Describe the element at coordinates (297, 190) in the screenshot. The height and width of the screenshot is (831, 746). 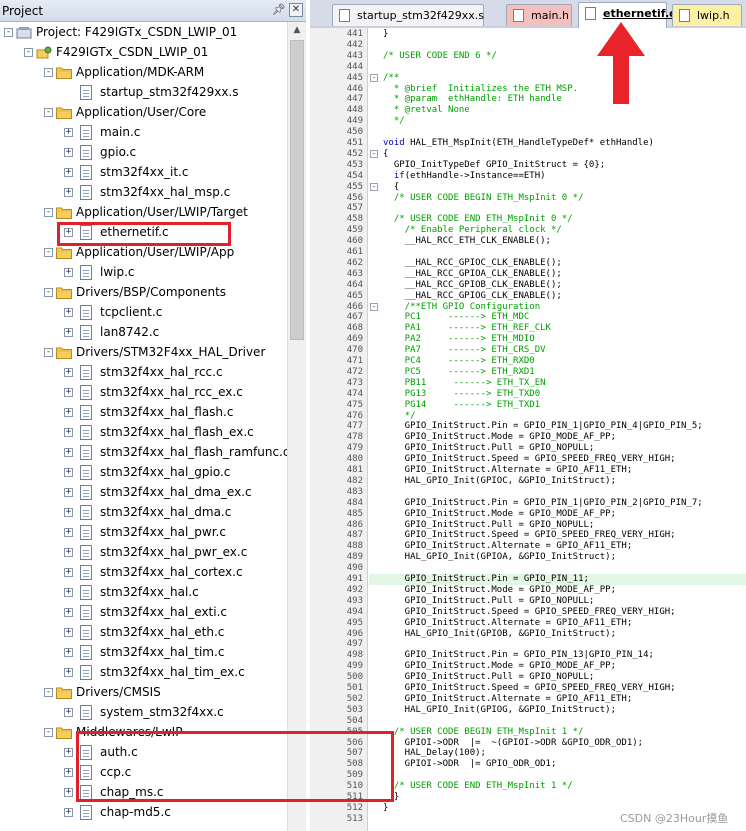
I see `scrollbar-thumb` at that location.